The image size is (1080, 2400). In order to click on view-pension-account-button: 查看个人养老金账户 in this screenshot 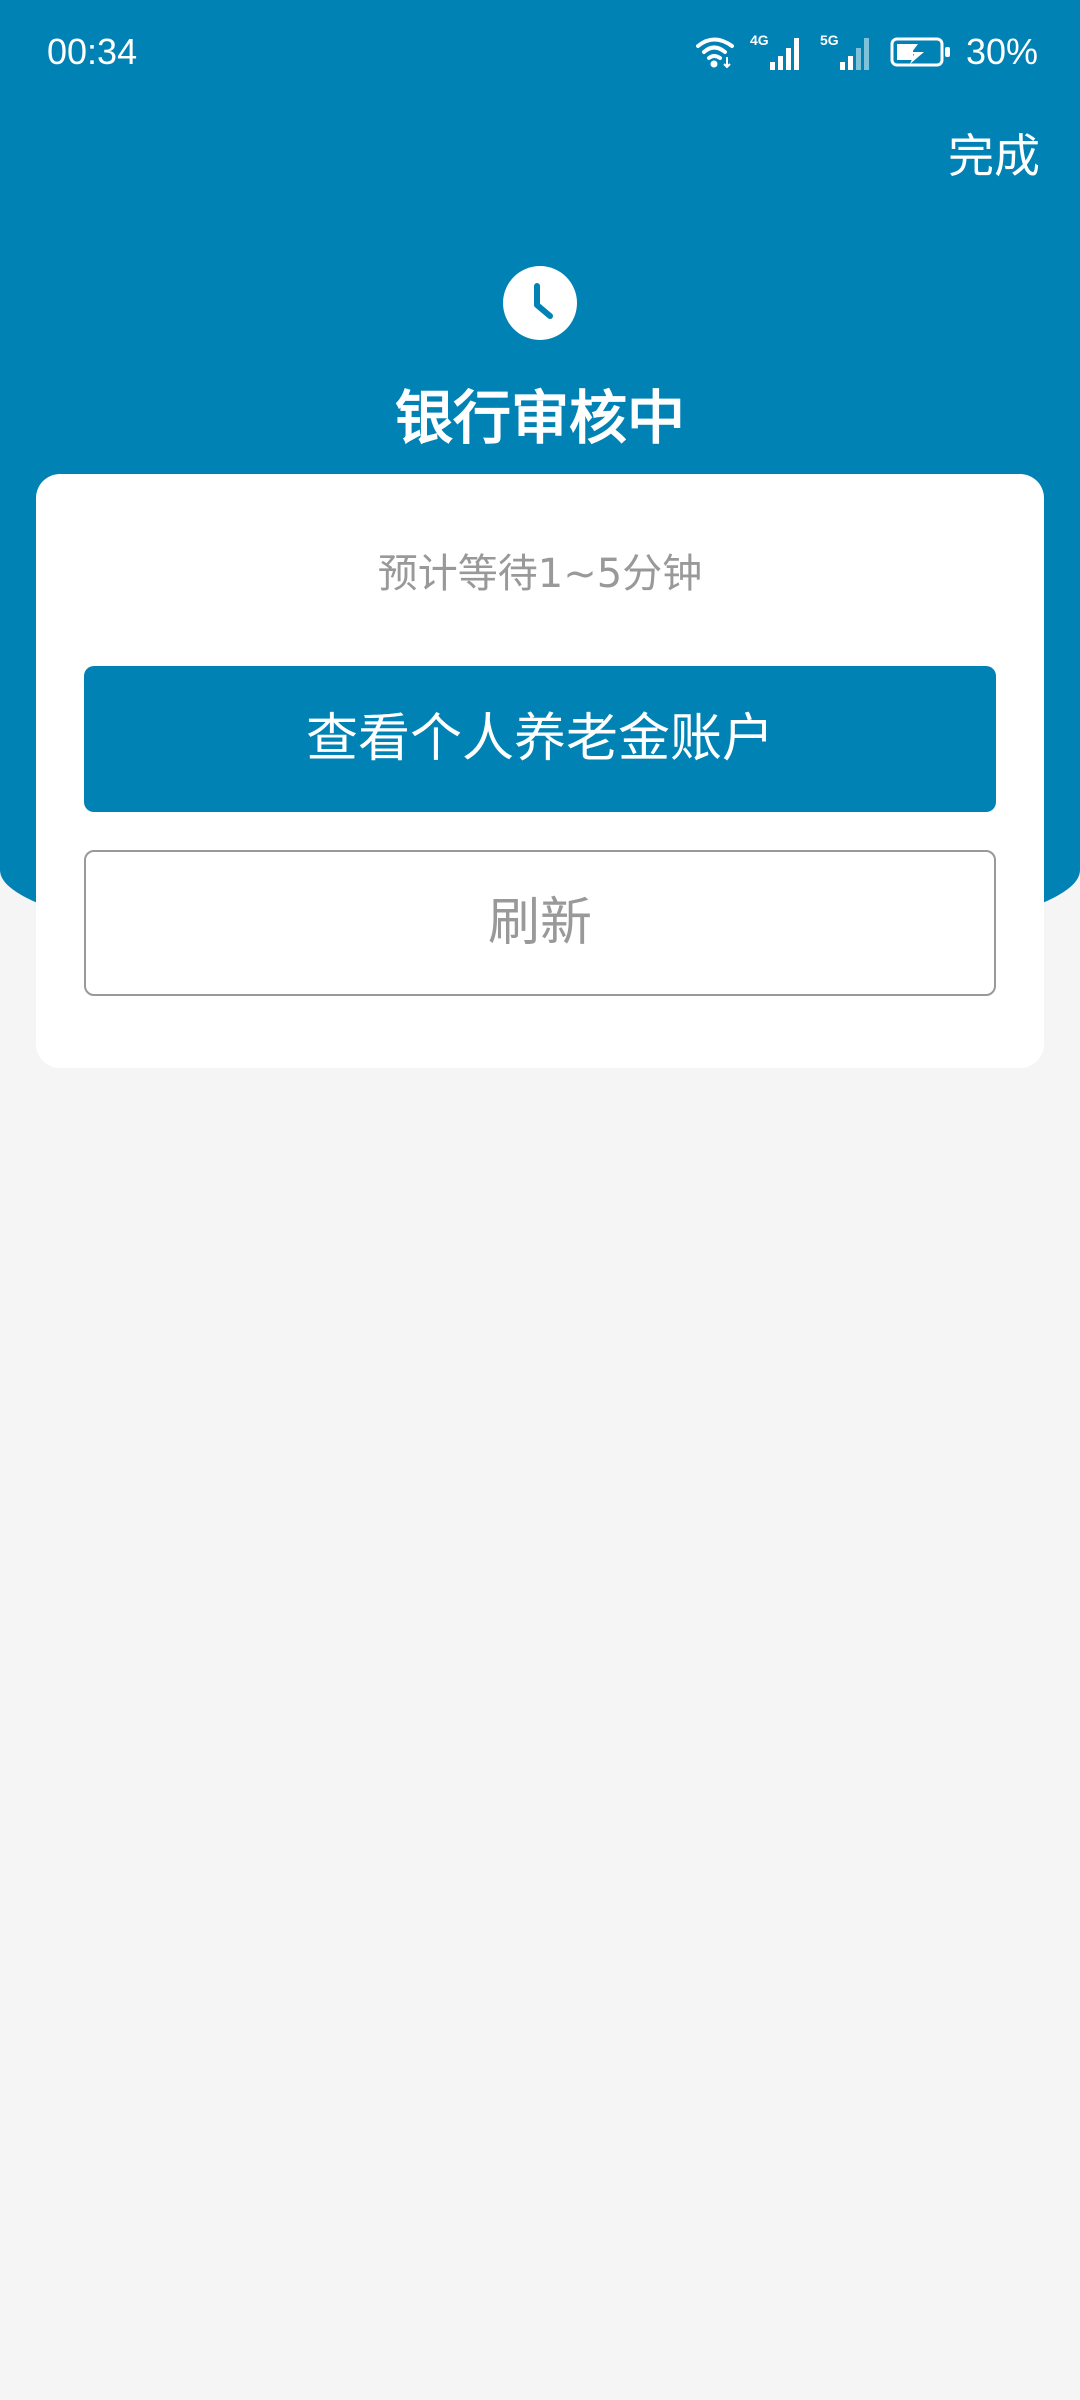, I will do `click(540, 739)`.